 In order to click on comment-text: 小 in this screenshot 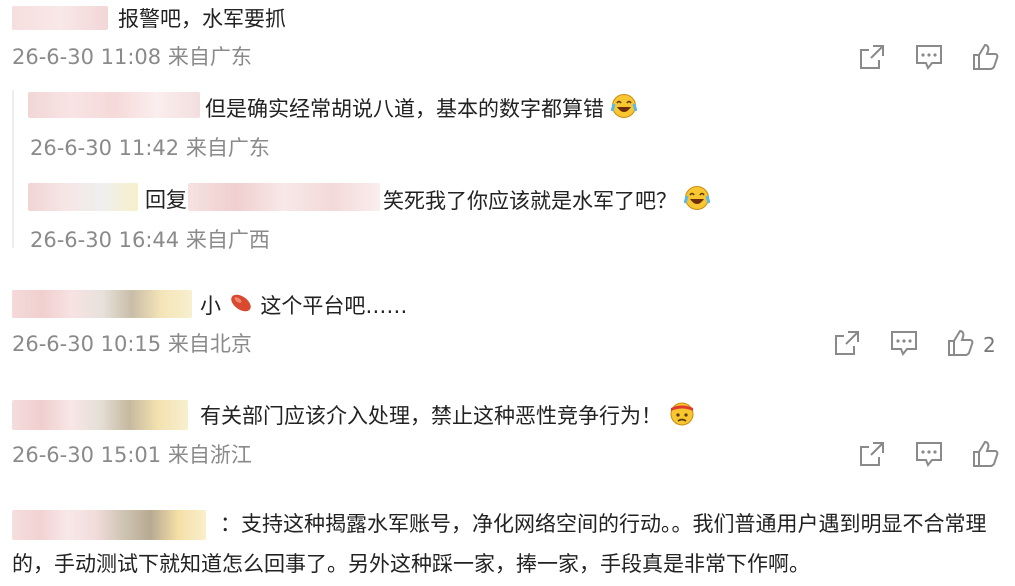, I will do `click(210, 306)`.